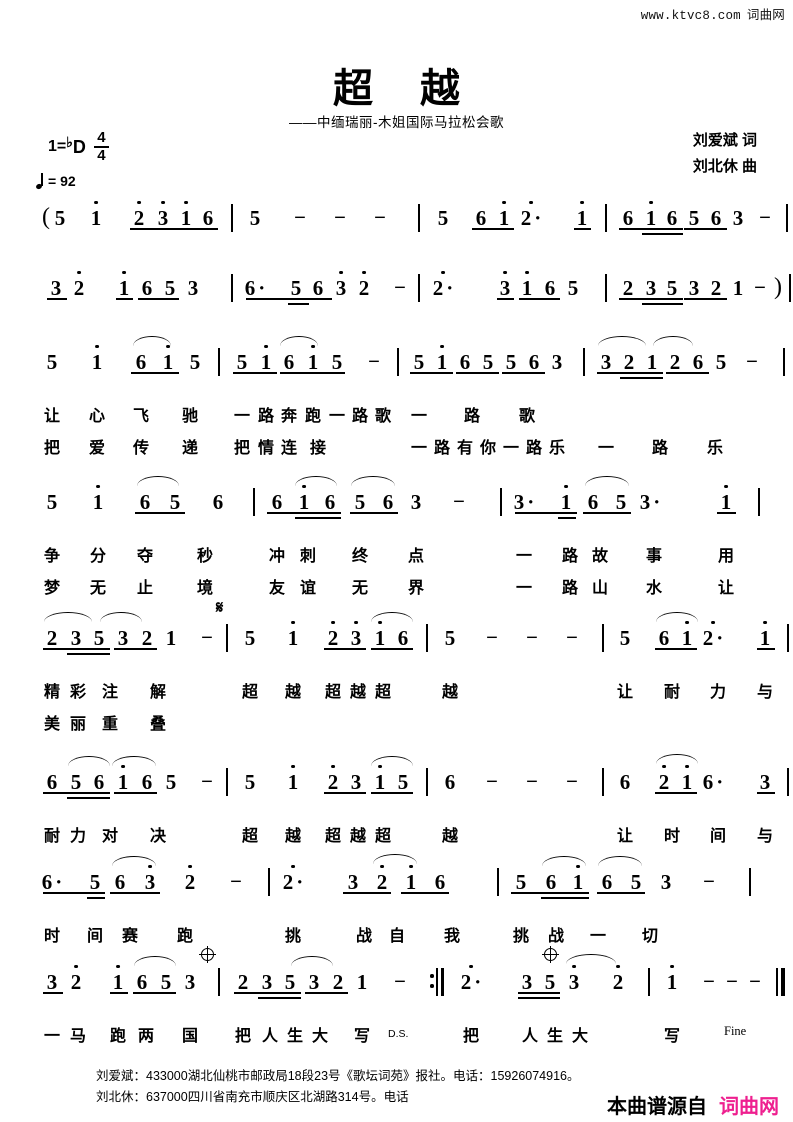 Image resolution: width=793 pixels, height=1122 pixels. What do you see at coordinates (289, 448) in the screenshot?
I see `lyric-syllable: 连` at bounding box center [289, 448].